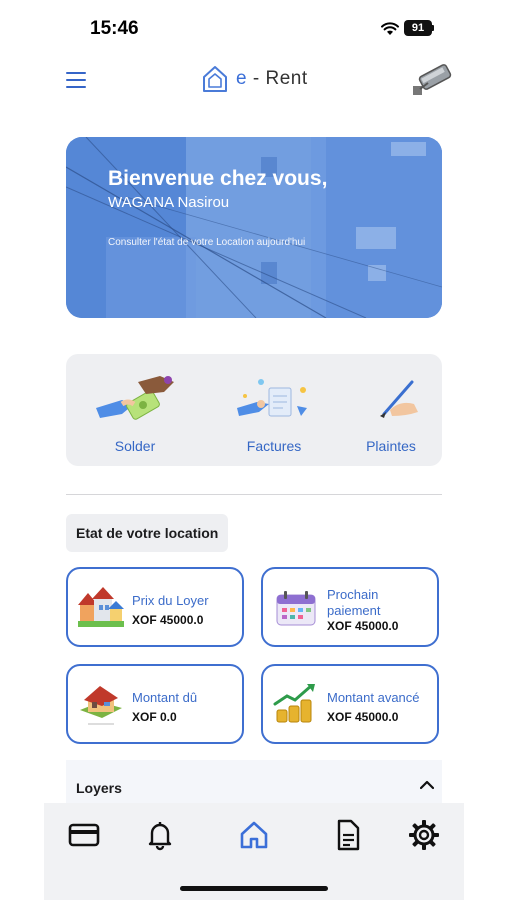 This screenshot has height=900, width=507. I want to click on next-payment-card: Prochain paiement XOF 45000.0, so click(350, 607).